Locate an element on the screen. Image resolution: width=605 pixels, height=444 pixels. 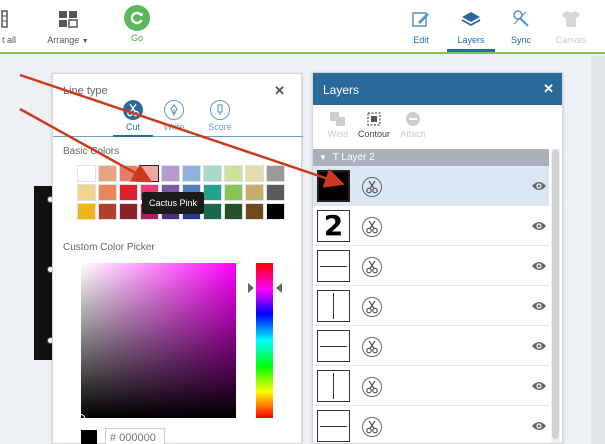
layer-group-header: ▼ T Layer 2 is located at coordinates (431, 157).